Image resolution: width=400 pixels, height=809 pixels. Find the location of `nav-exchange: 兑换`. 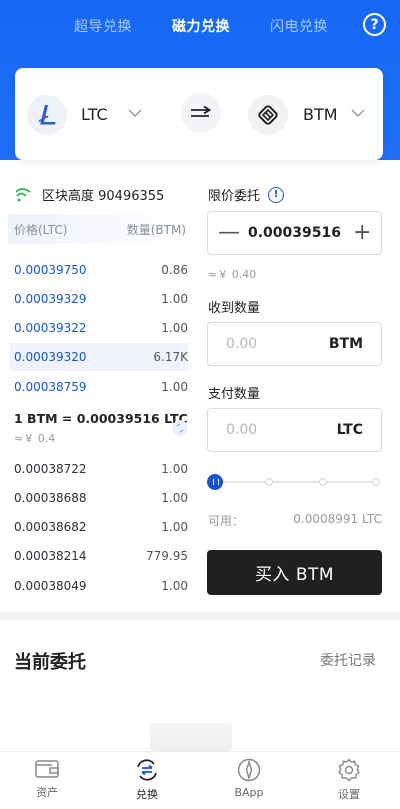

nav-exchange: 兑换 is located at coordinates (147, 780).